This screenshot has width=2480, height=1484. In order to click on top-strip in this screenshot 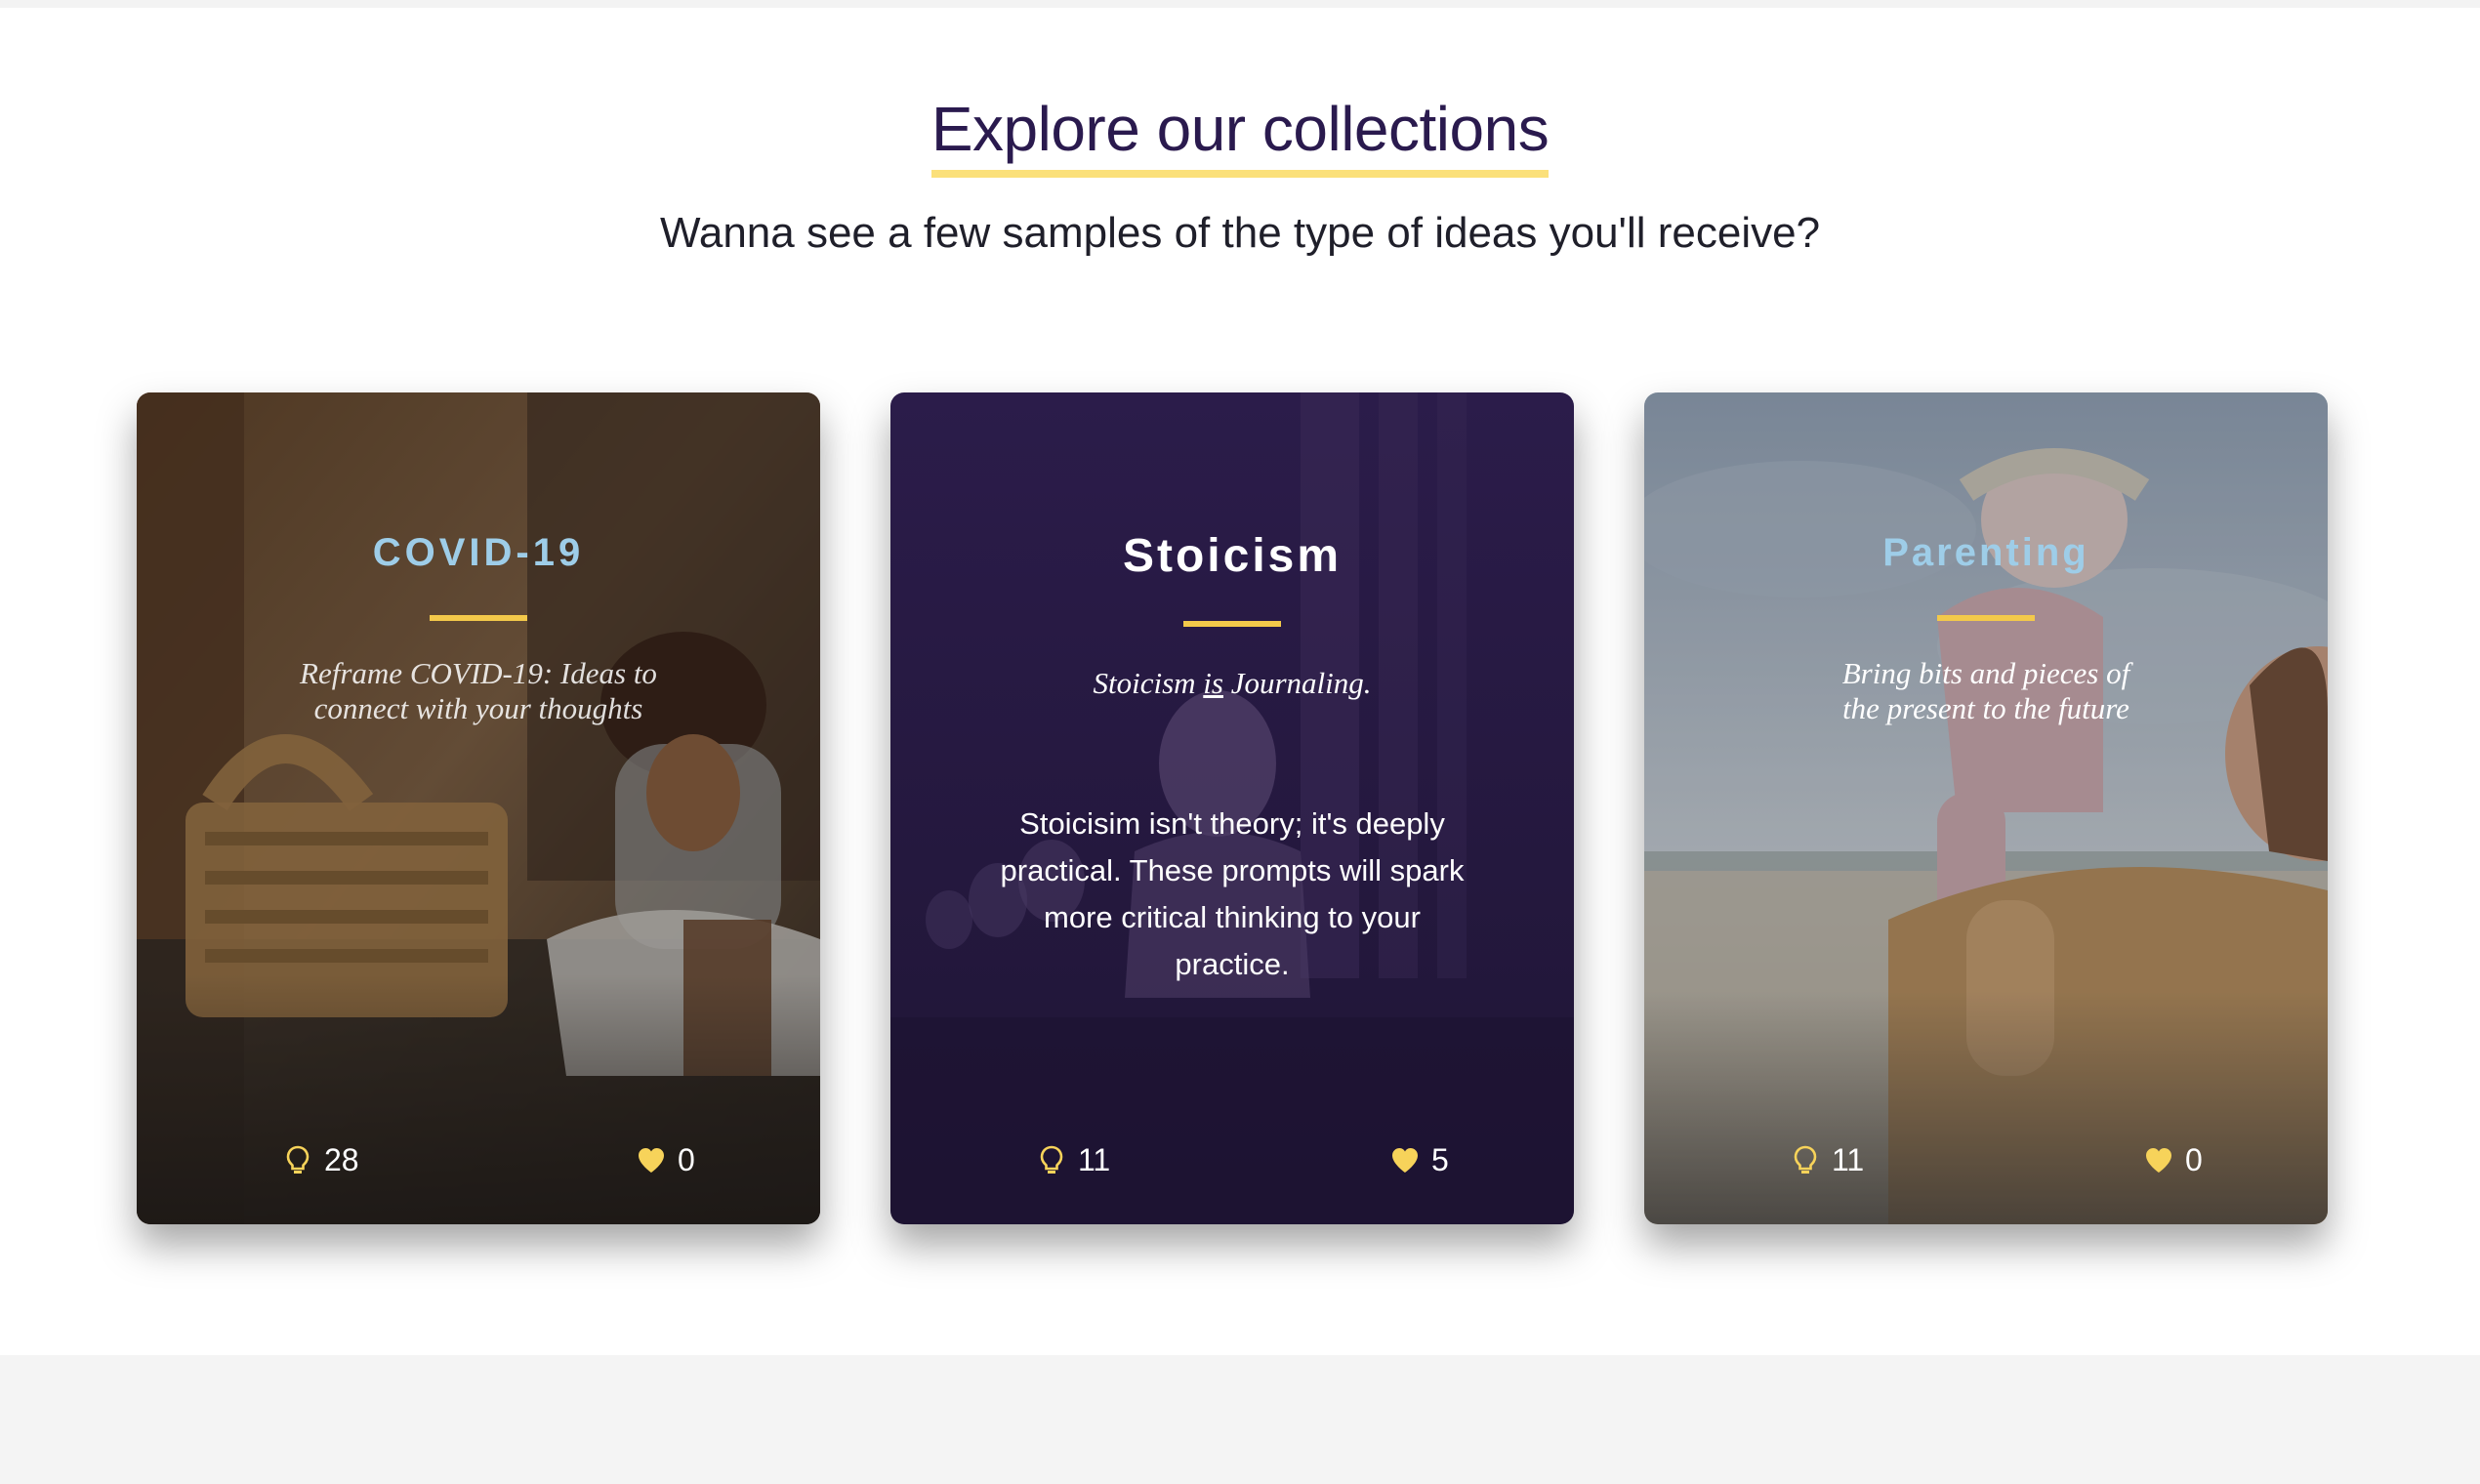, I will do `click(1240, 4)`.